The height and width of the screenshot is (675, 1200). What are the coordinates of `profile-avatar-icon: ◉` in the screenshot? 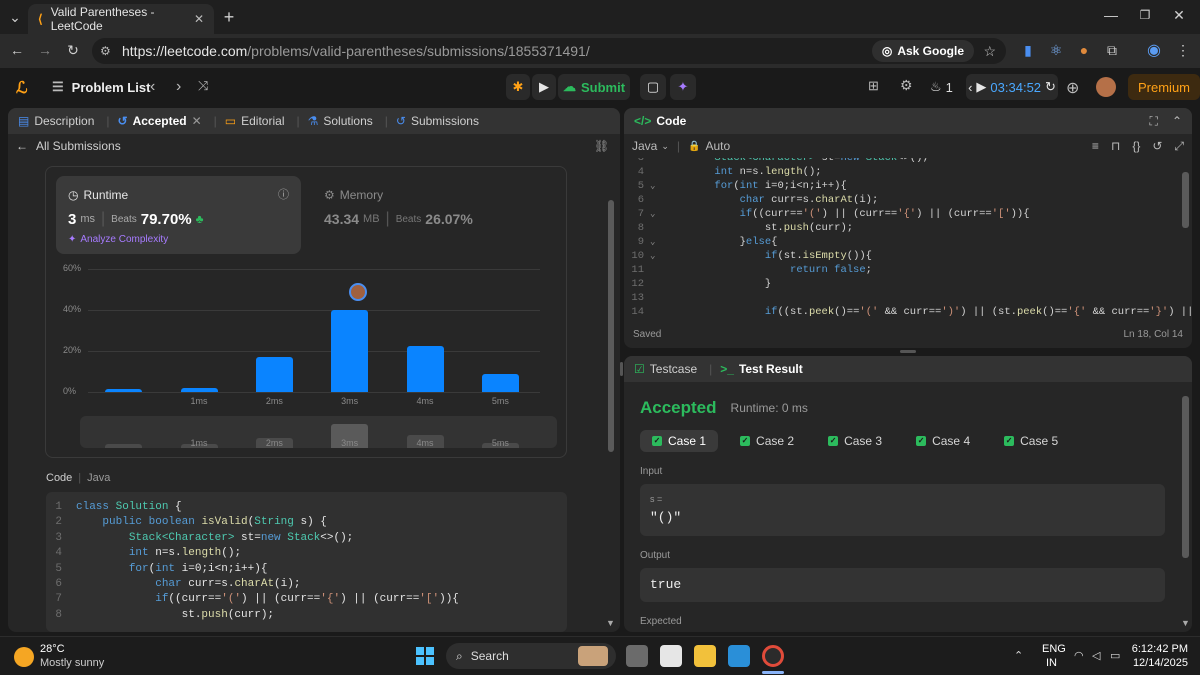 It's located at (1154, 50).